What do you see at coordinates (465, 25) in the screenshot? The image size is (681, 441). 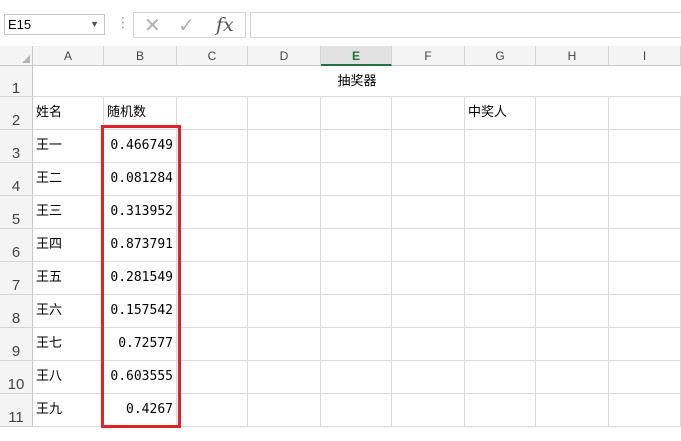 I see `formula-input` at bounding box center [465, 25].